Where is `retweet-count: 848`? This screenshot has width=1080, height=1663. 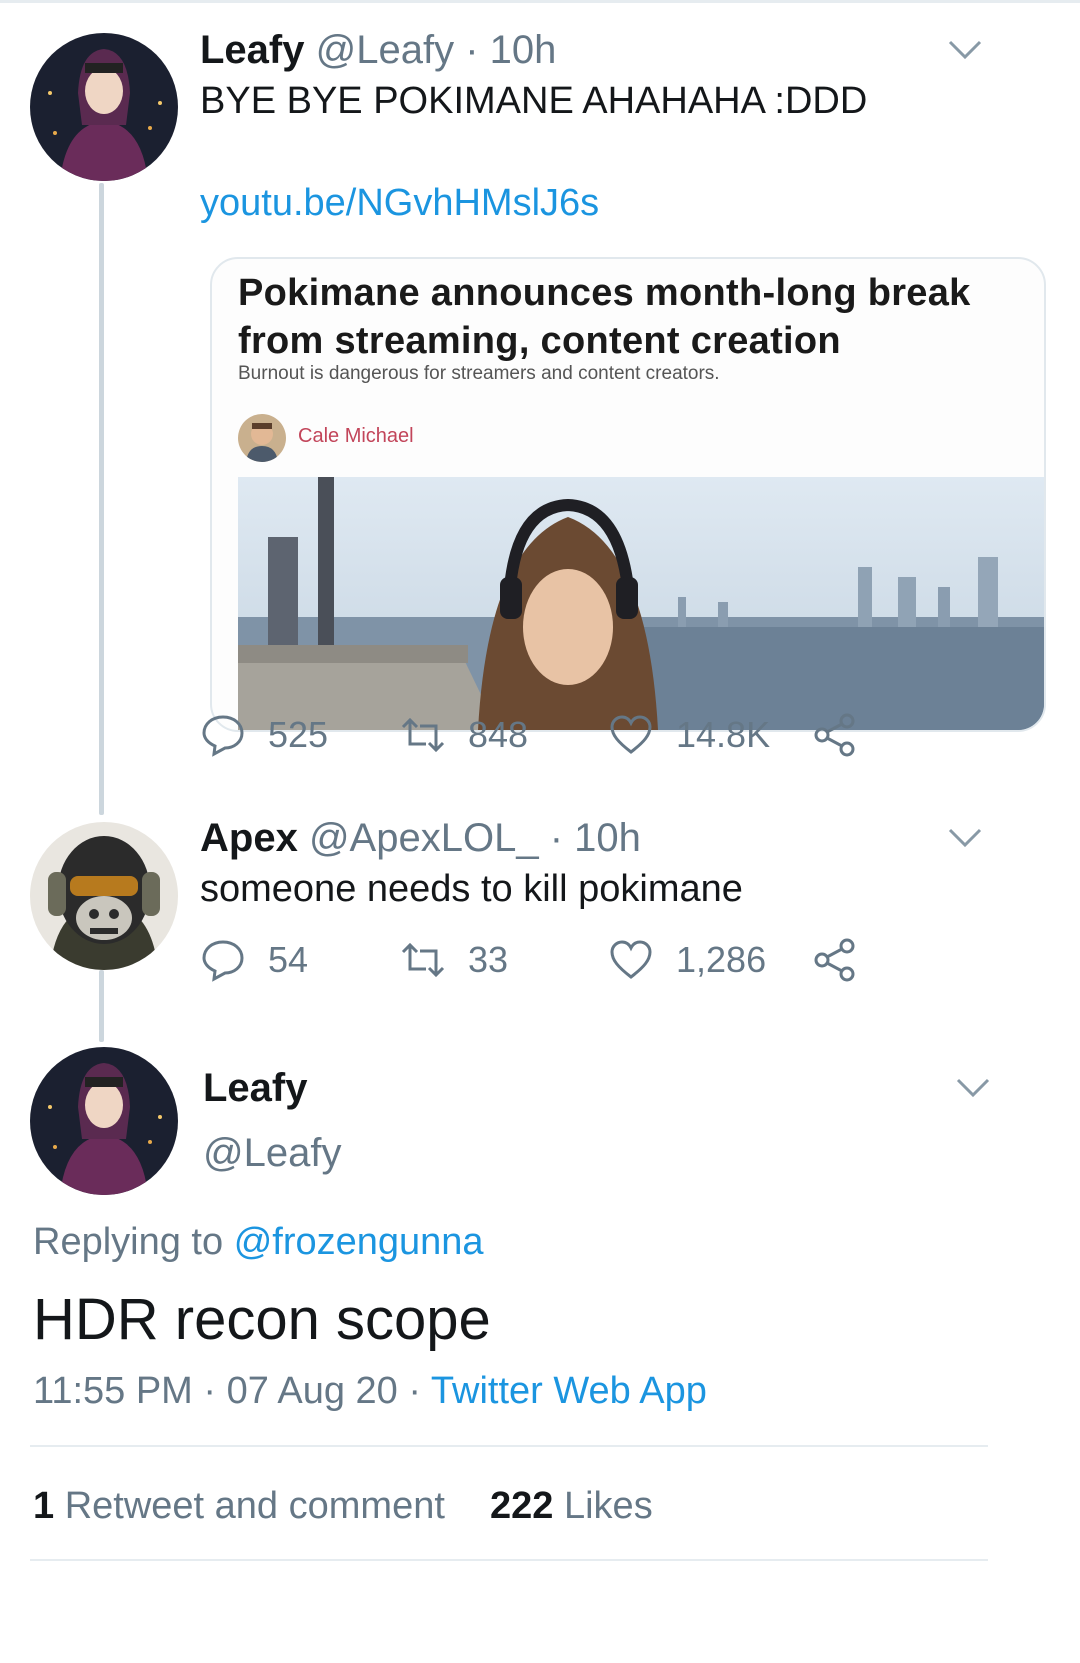 retweet-count: 848 is located at coordinates (498, 734).